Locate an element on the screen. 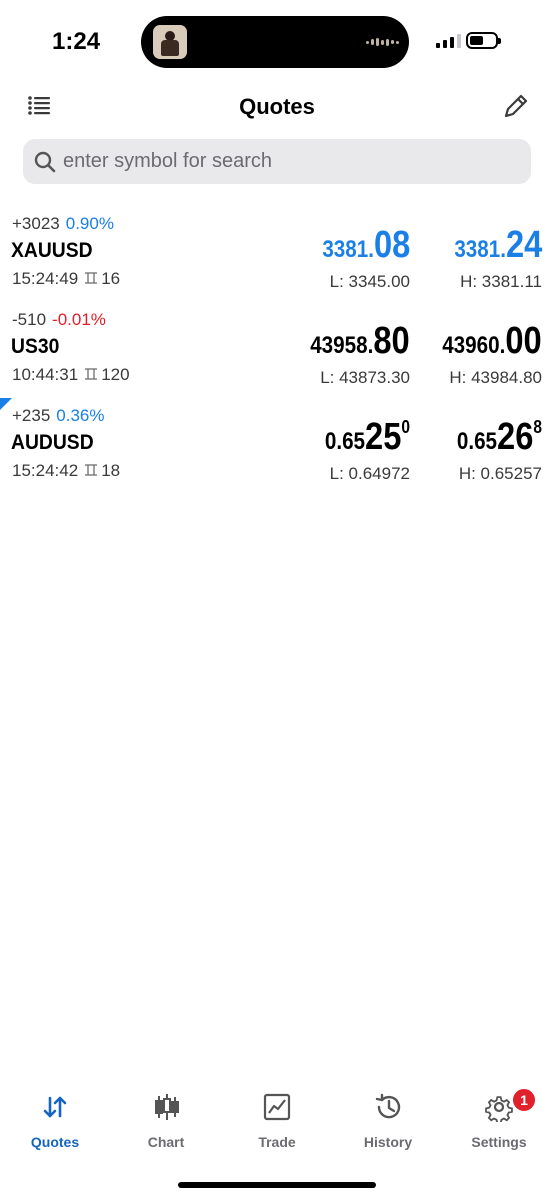 The width and height of the screenshot is (554, 1200). candlestick-chart-icon is located at coordinates (167, 1107).